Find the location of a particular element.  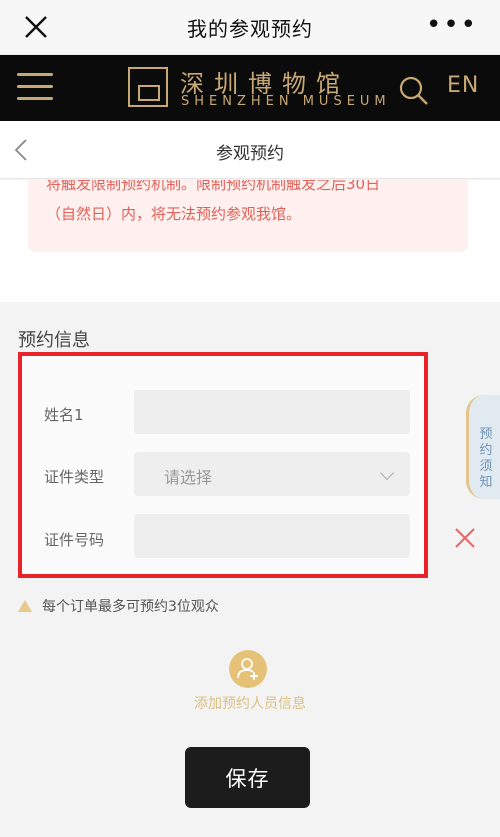

name-input is located at coordinates (272, 412).